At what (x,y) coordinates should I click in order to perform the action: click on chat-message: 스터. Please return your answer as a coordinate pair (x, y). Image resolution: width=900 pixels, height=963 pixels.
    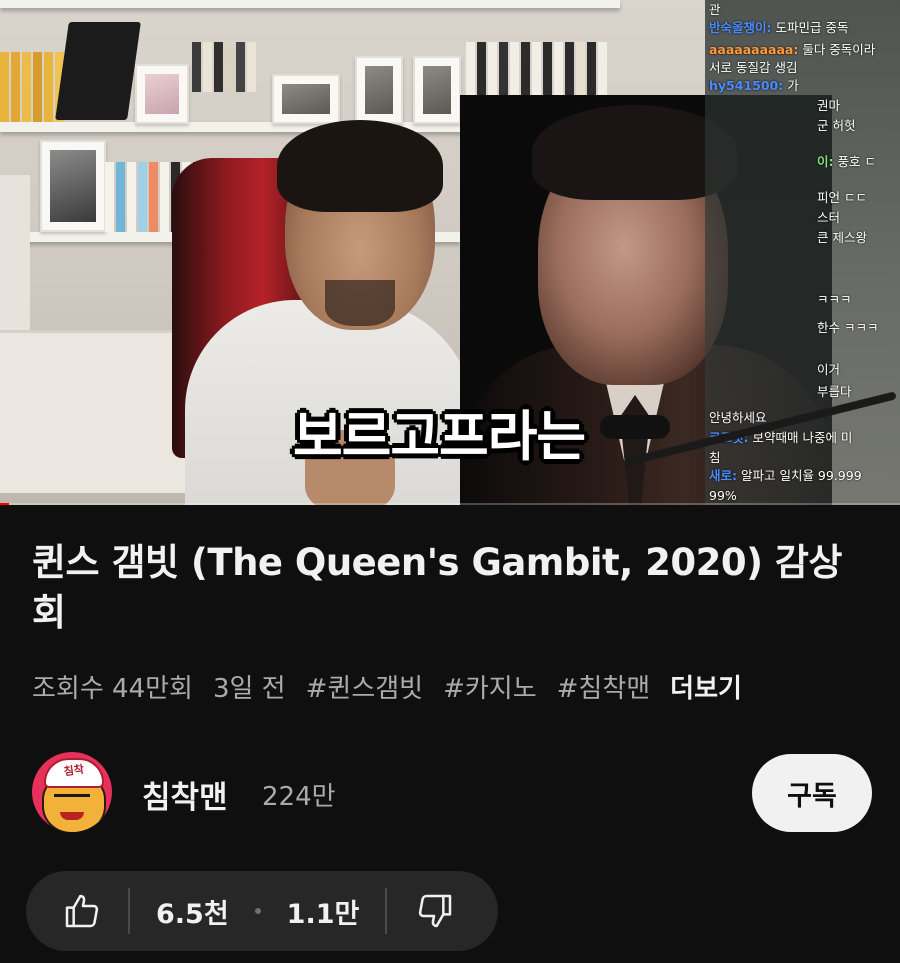
    Looking at the image, I should click on (828, 218).